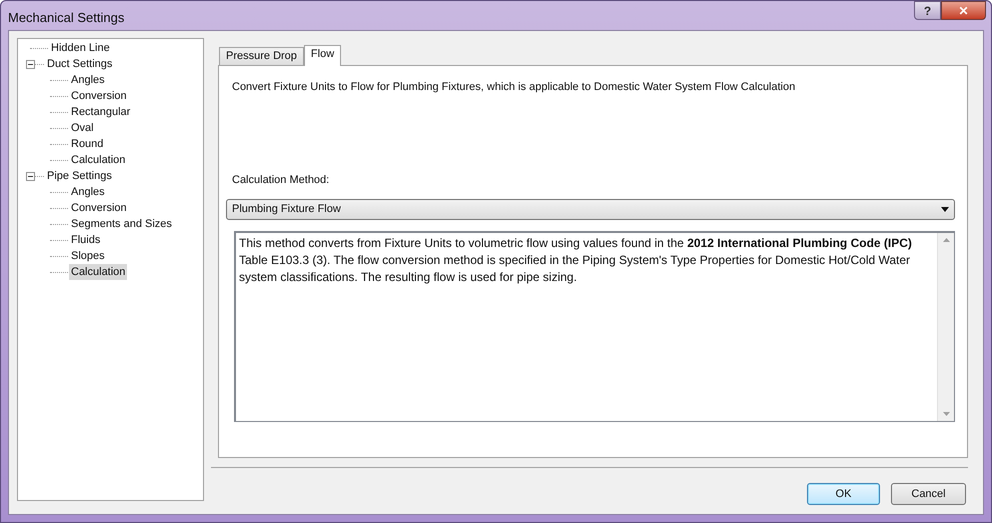  I want to click on description-text: Convert Fixture Units to Flow for Plumbing Fixtures, which is applicable to Domestic Water System Flow Calculation, so click(514, 87).